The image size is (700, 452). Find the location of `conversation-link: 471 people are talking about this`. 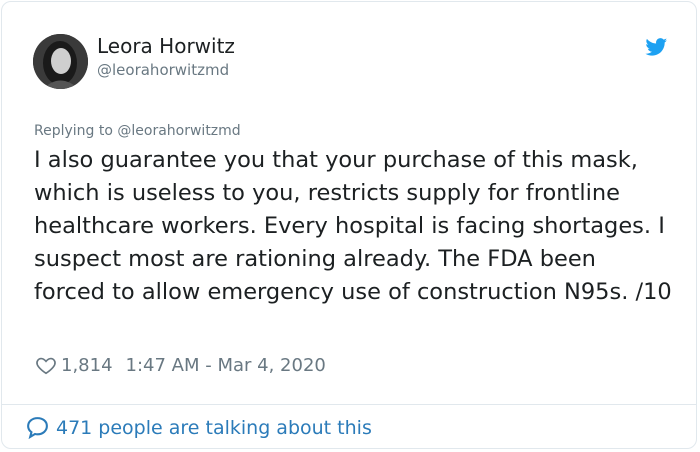

conversation-link: 471 people are talking about this is located at coordinates (198, 427).